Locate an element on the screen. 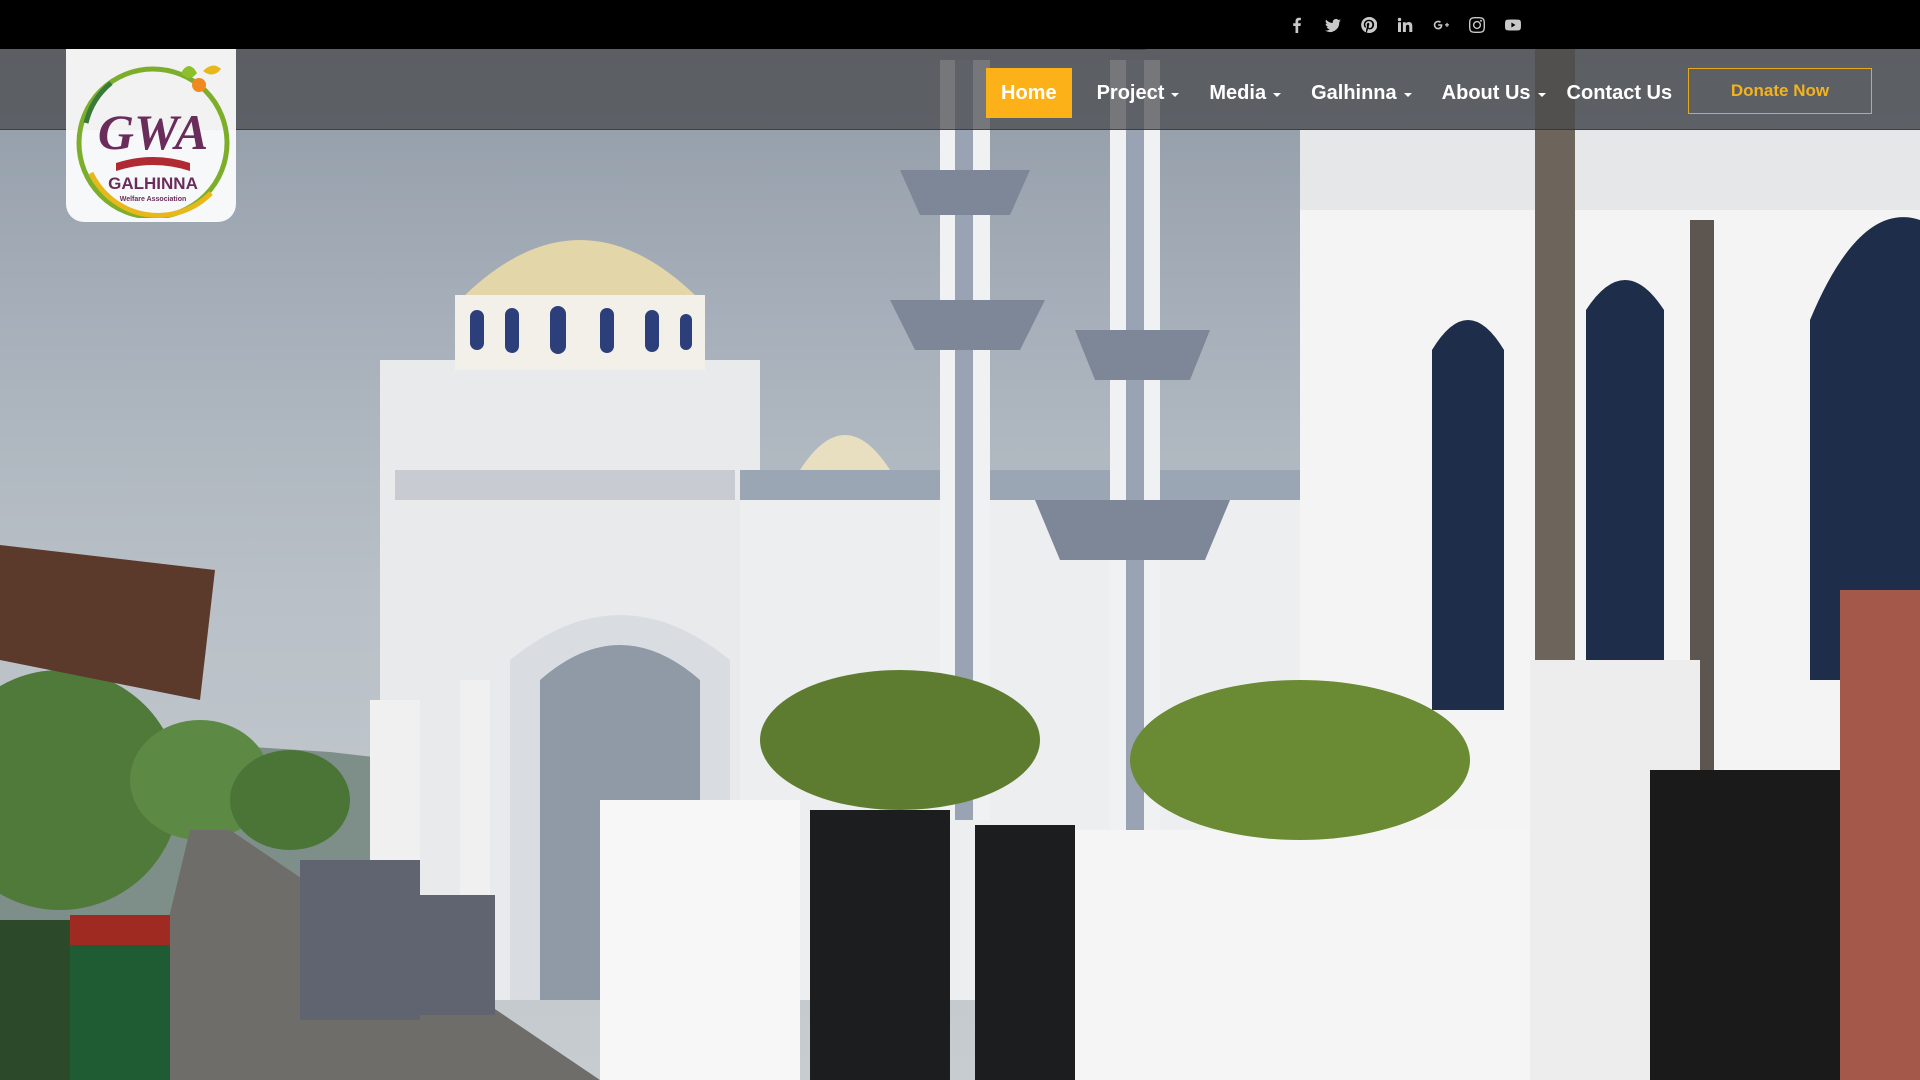  linkedin-icon is located at coordinates (1405, 25).